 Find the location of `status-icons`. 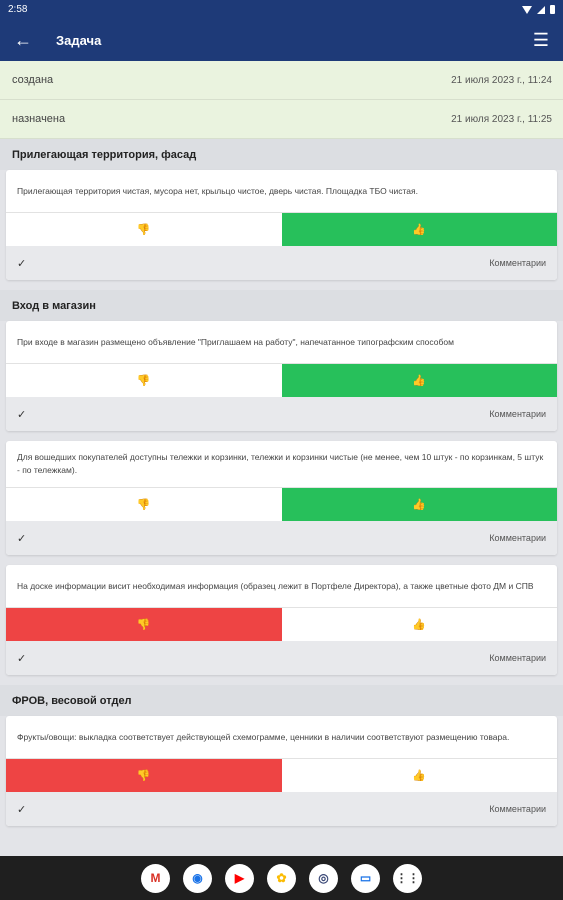

status-icons is located at coordinates (538, 9).